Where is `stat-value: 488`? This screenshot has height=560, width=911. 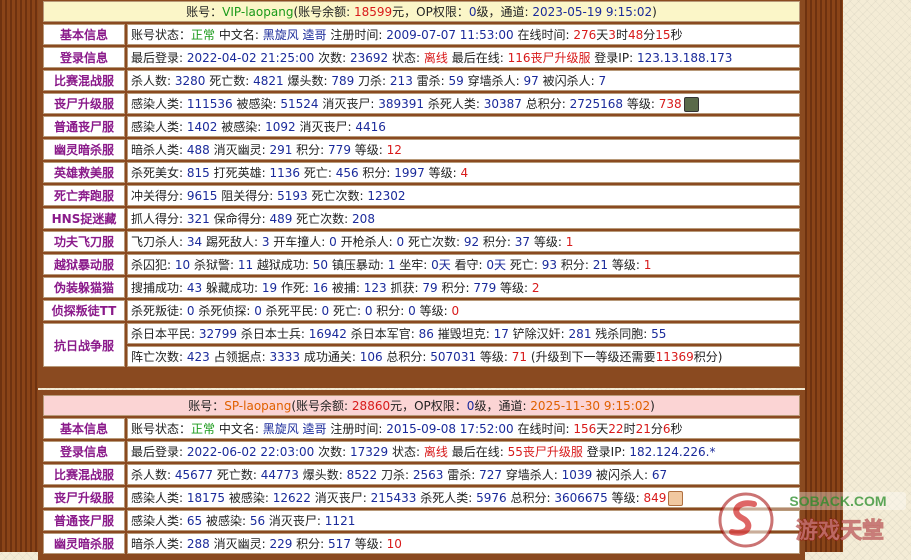 stat-value: 488 is located at coordinates (198, 150).